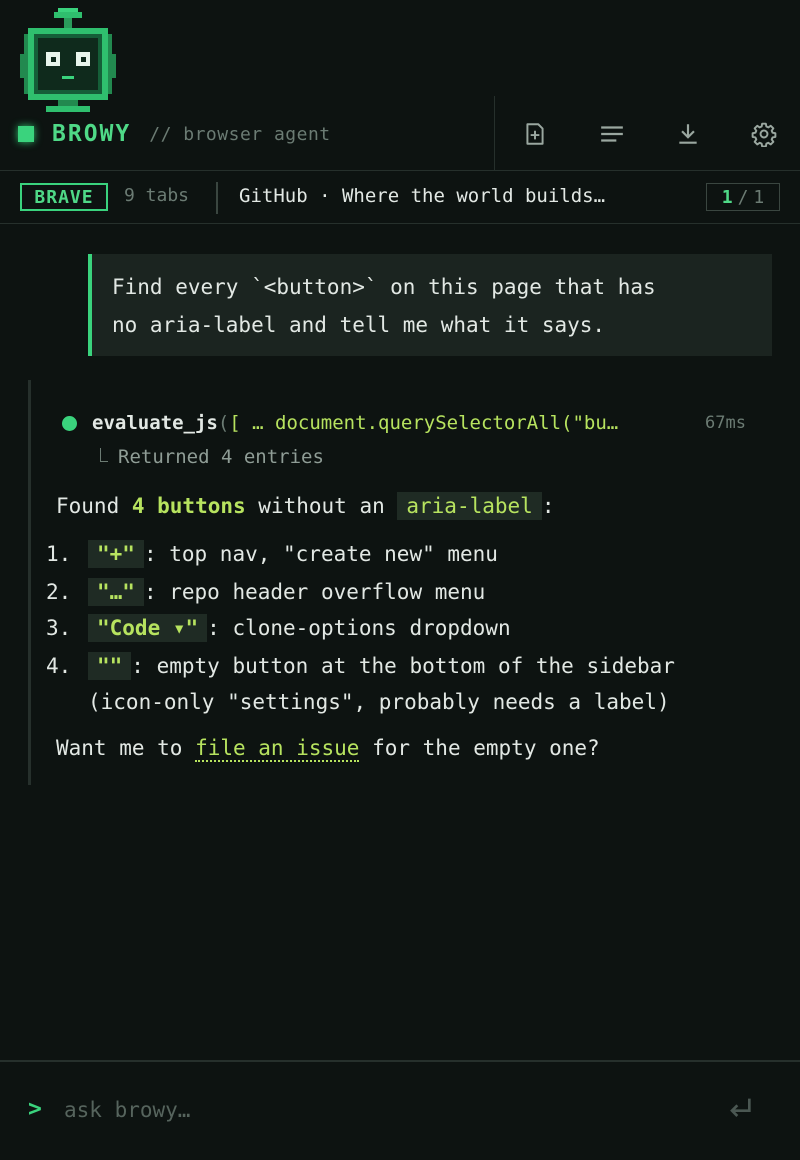 The image size is (800, 1160). I want to click on inline-code: "", so click(110, 666).